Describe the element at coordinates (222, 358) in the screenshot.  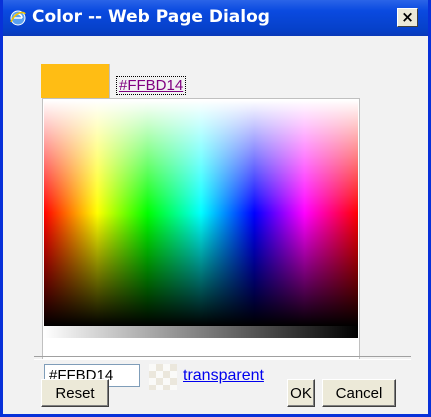
I see `divider` at that location.